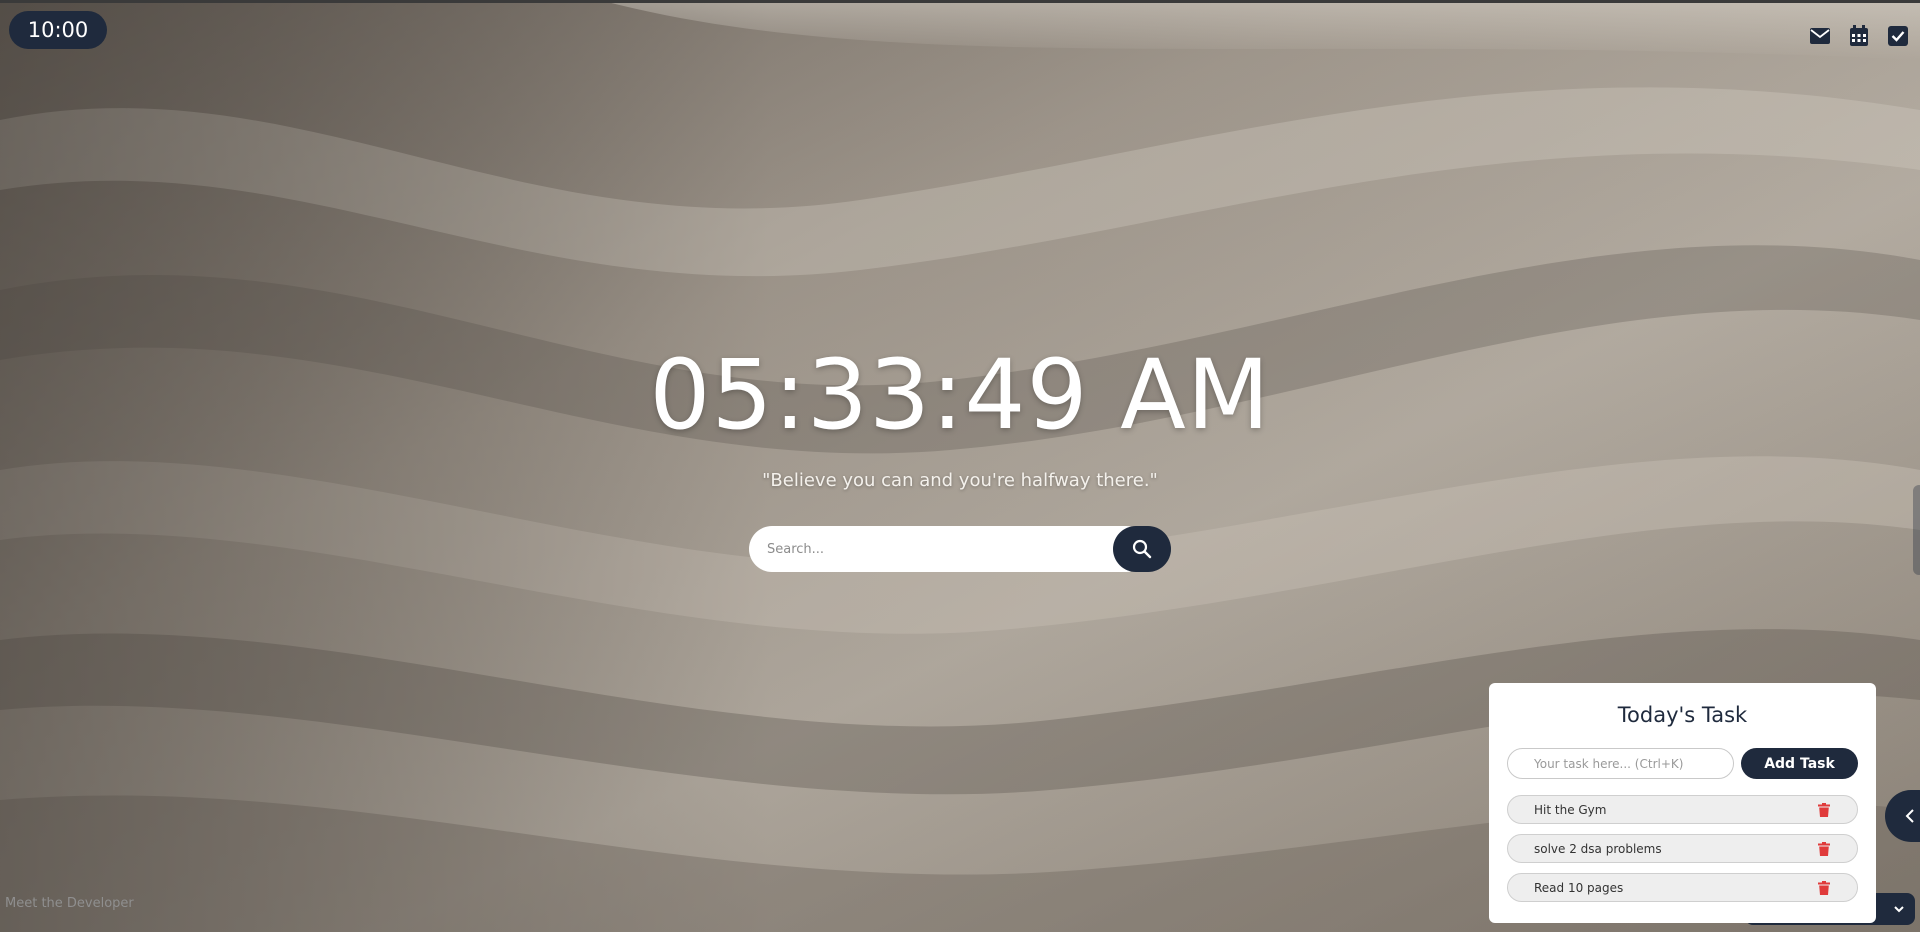 The height and width of the screenshot is (932, 1920). Describe the element at coordinates (1682, 809) in the screenshot. I see `task-item: Hit the Gym` at that location.